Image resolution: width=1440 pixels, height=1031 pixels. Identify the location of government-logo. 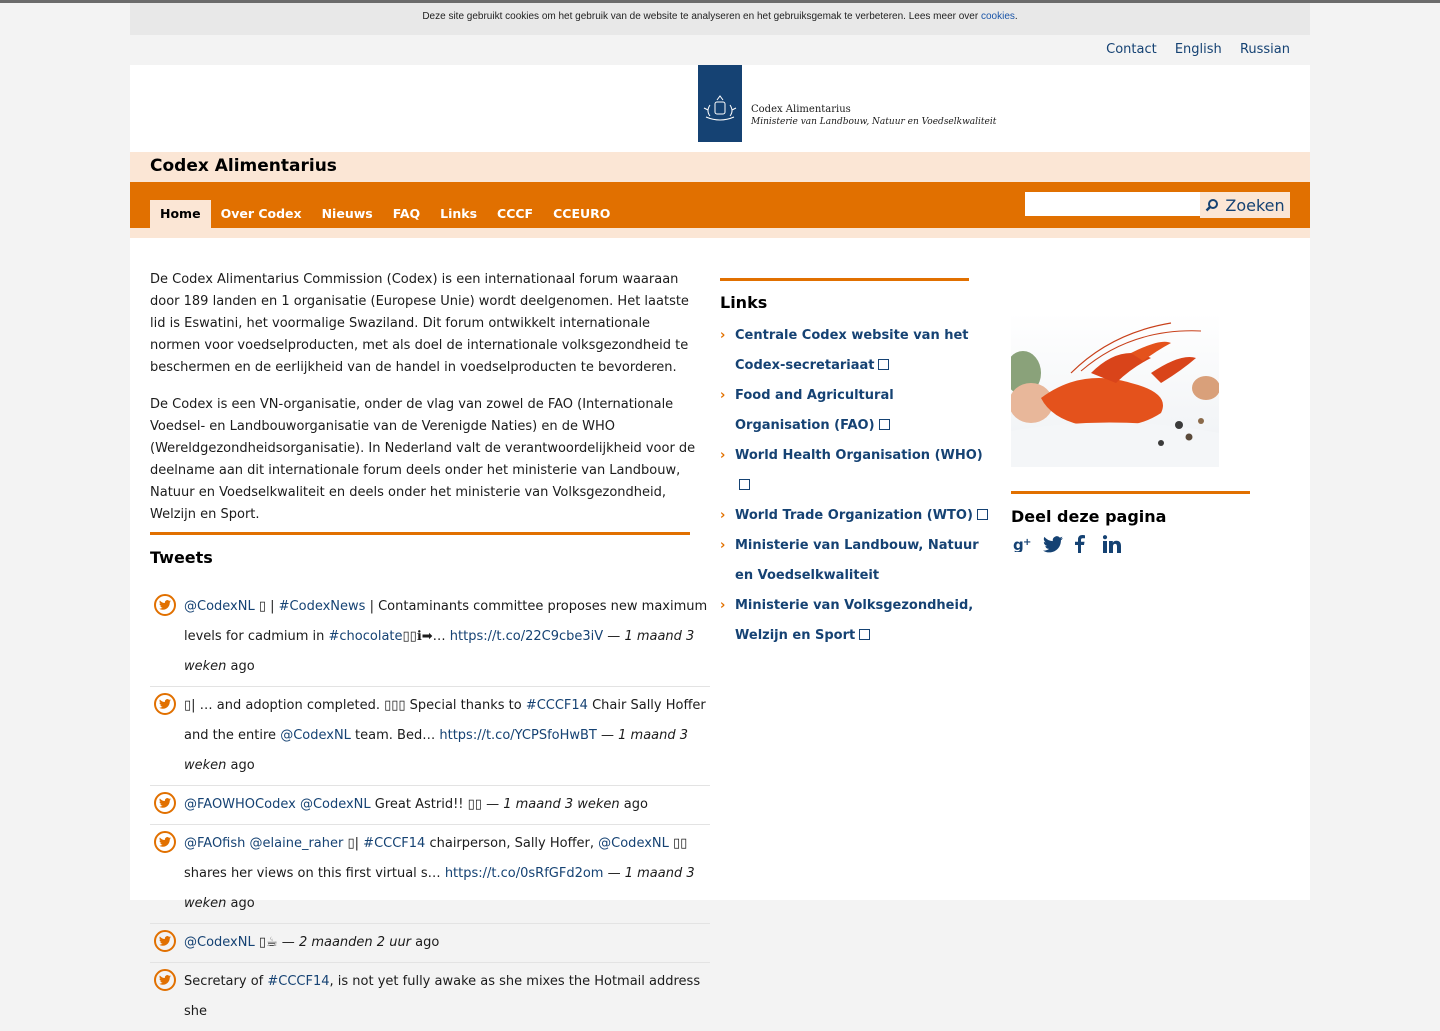
(720, 103).